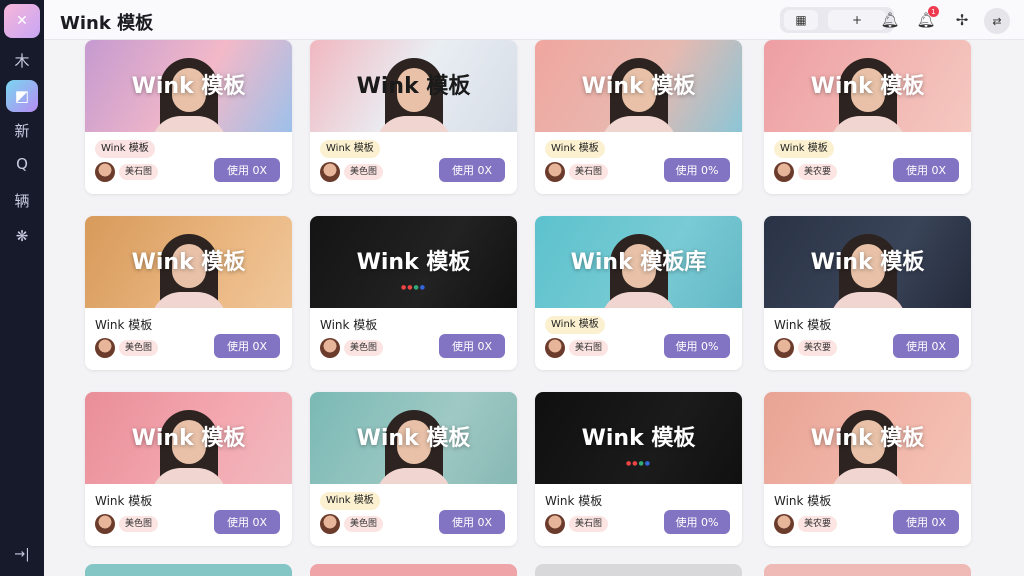 The height and width of the screenshot is (576, 1024). I want to click on template-card: Wink 模板库 Wink 模板美石图 使用 0%, so click(638, 293).